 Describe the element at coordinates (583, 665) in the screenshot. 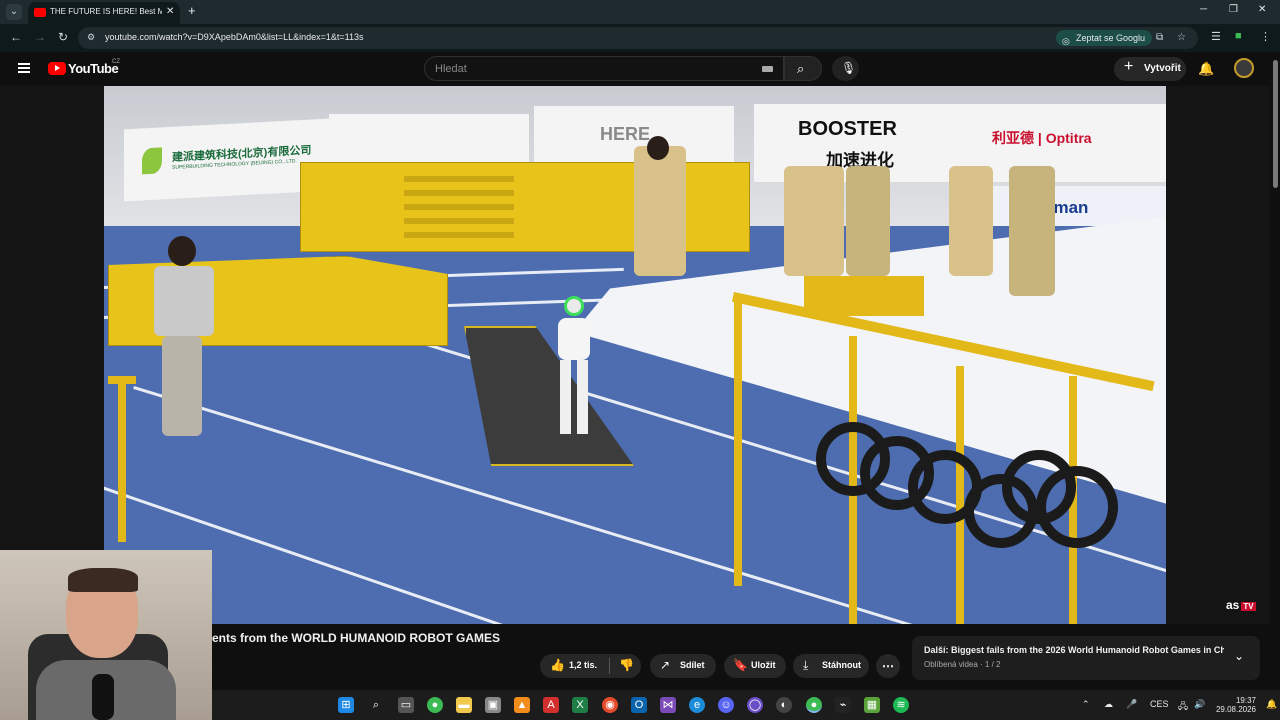

I see `like-count: 1,2 tis.` at that location.